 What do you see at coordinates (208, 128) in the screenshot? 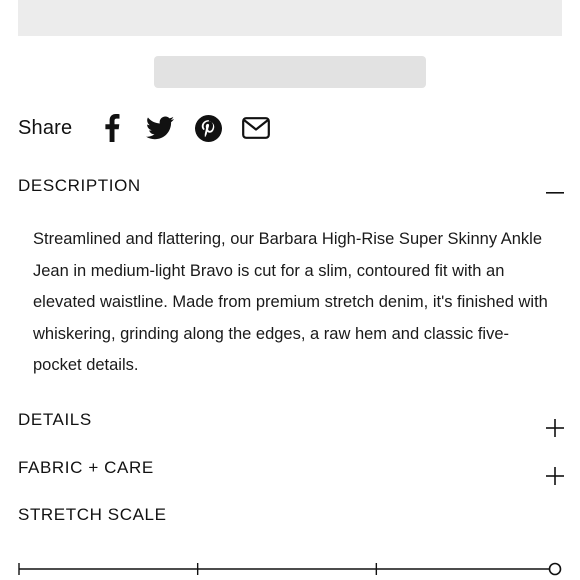
I see `pinterest-icon` at bounding box center [208, 128].